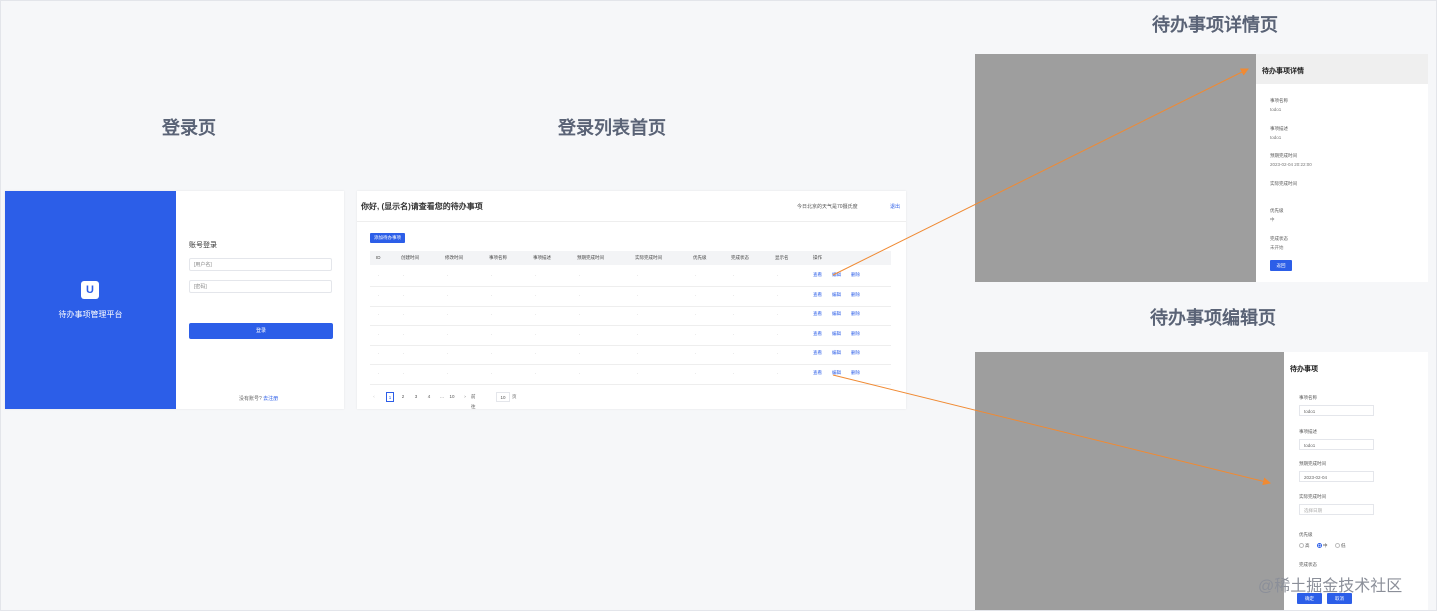 This screenshot has width=1437, height=611. I want to click on add-todo-button: 添加待办事项, so click(387, 238).